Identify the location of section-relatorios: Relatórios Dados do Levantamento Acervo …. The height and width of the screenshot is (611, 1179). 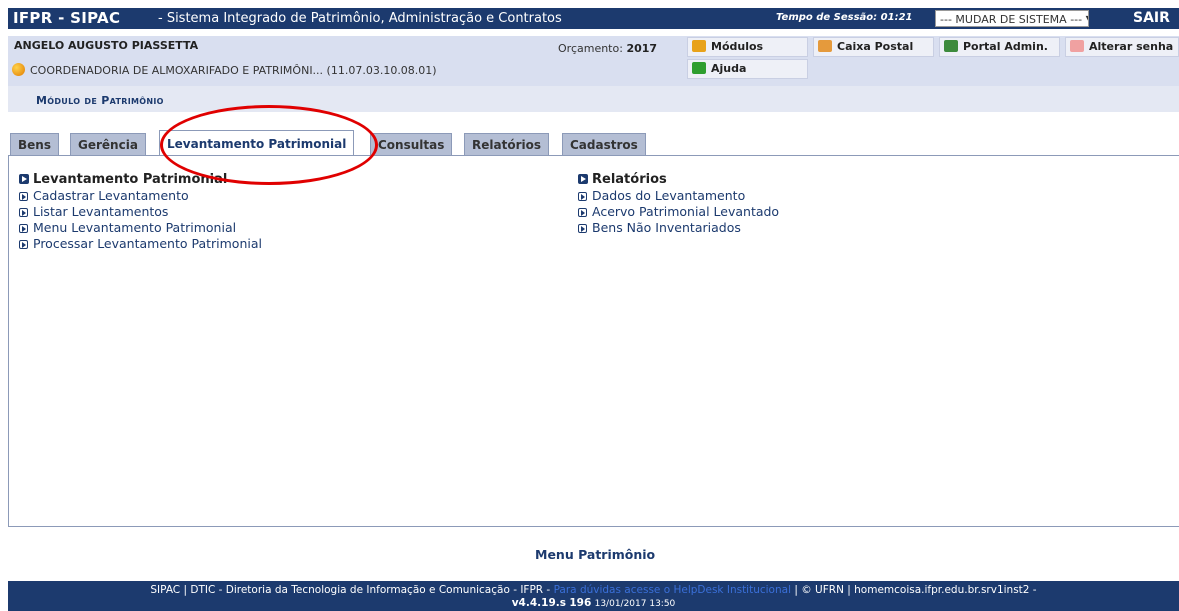
(678, 204).